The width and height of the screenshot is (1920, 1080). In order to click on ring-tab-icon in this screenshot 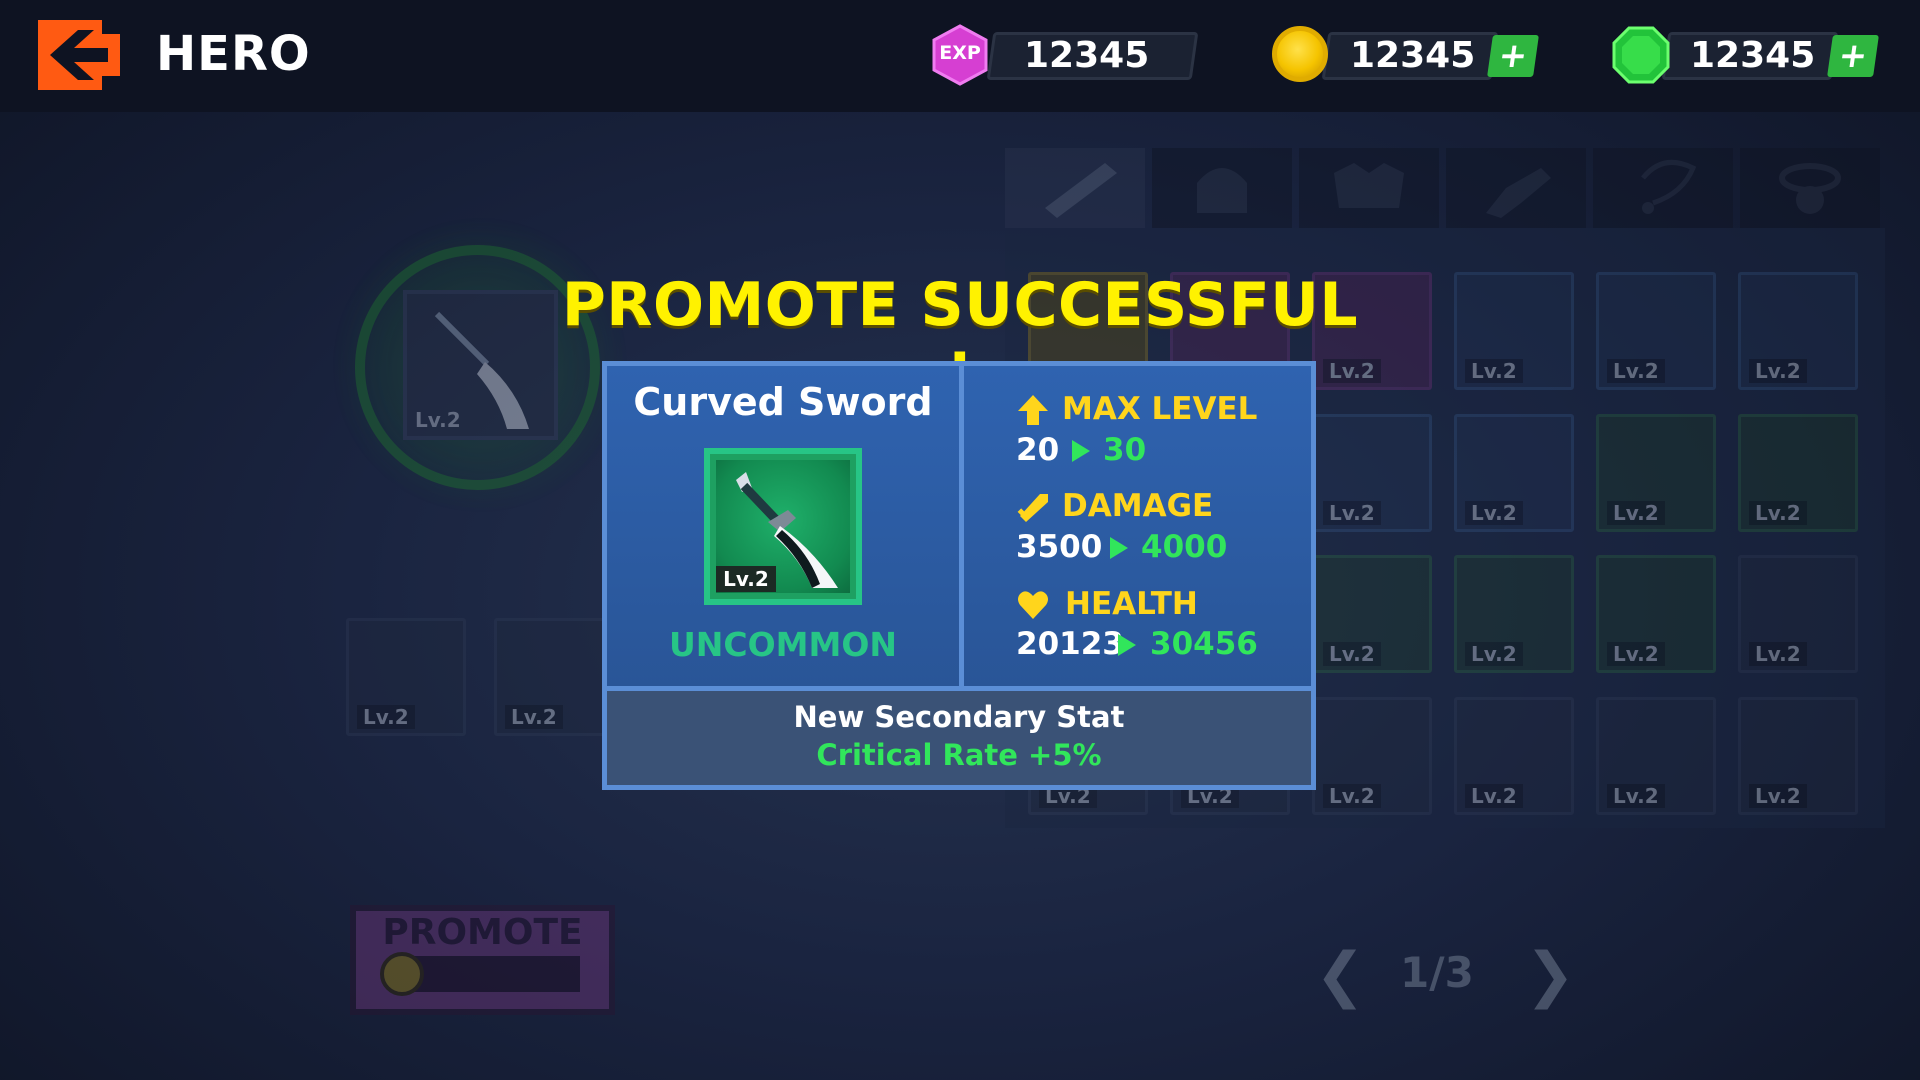, I will do `click(1810, 188)`.